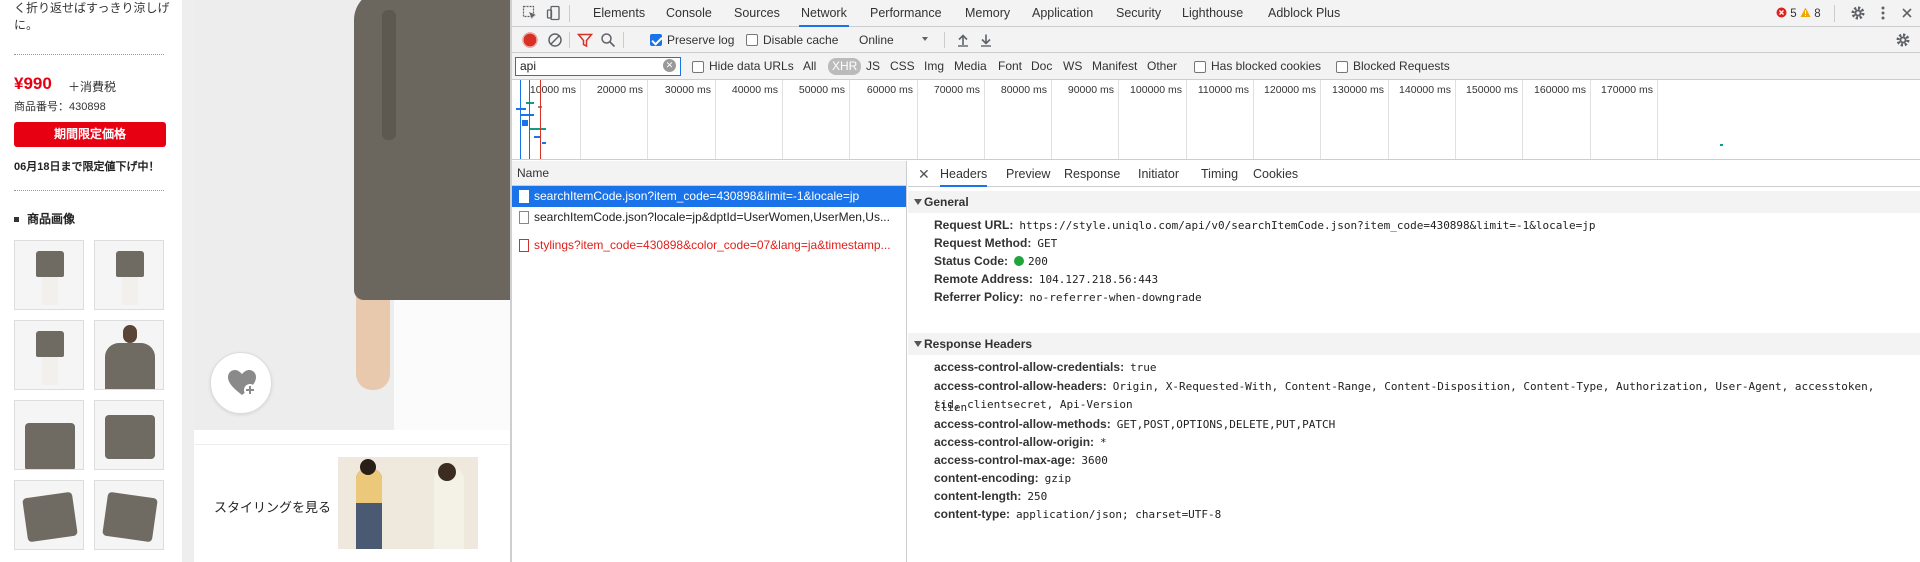 The width and height of the screenshot is (1920, 562). What do you see at coordinates (1138, 13) in the screenshot?
I see `tab-security: Security` at bounding box center [1138, 13].